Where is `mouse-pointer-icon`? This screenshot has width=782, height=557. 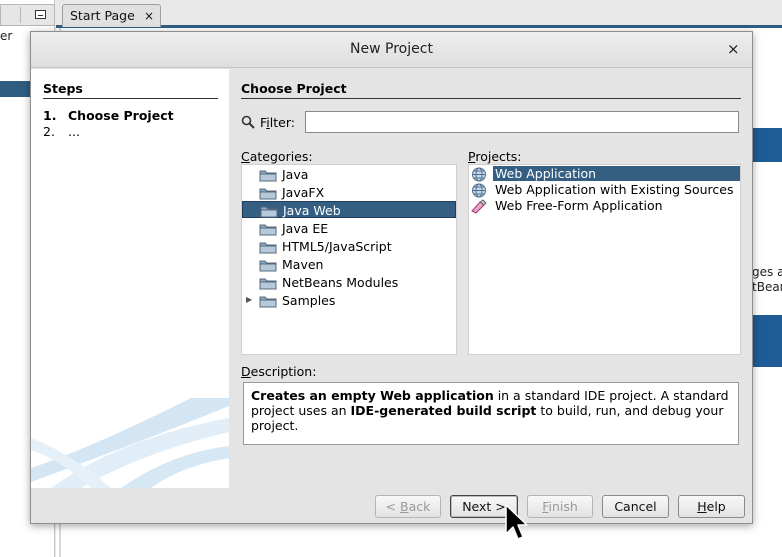 mouse-pointer-icon is located at coordinates (516, 522).